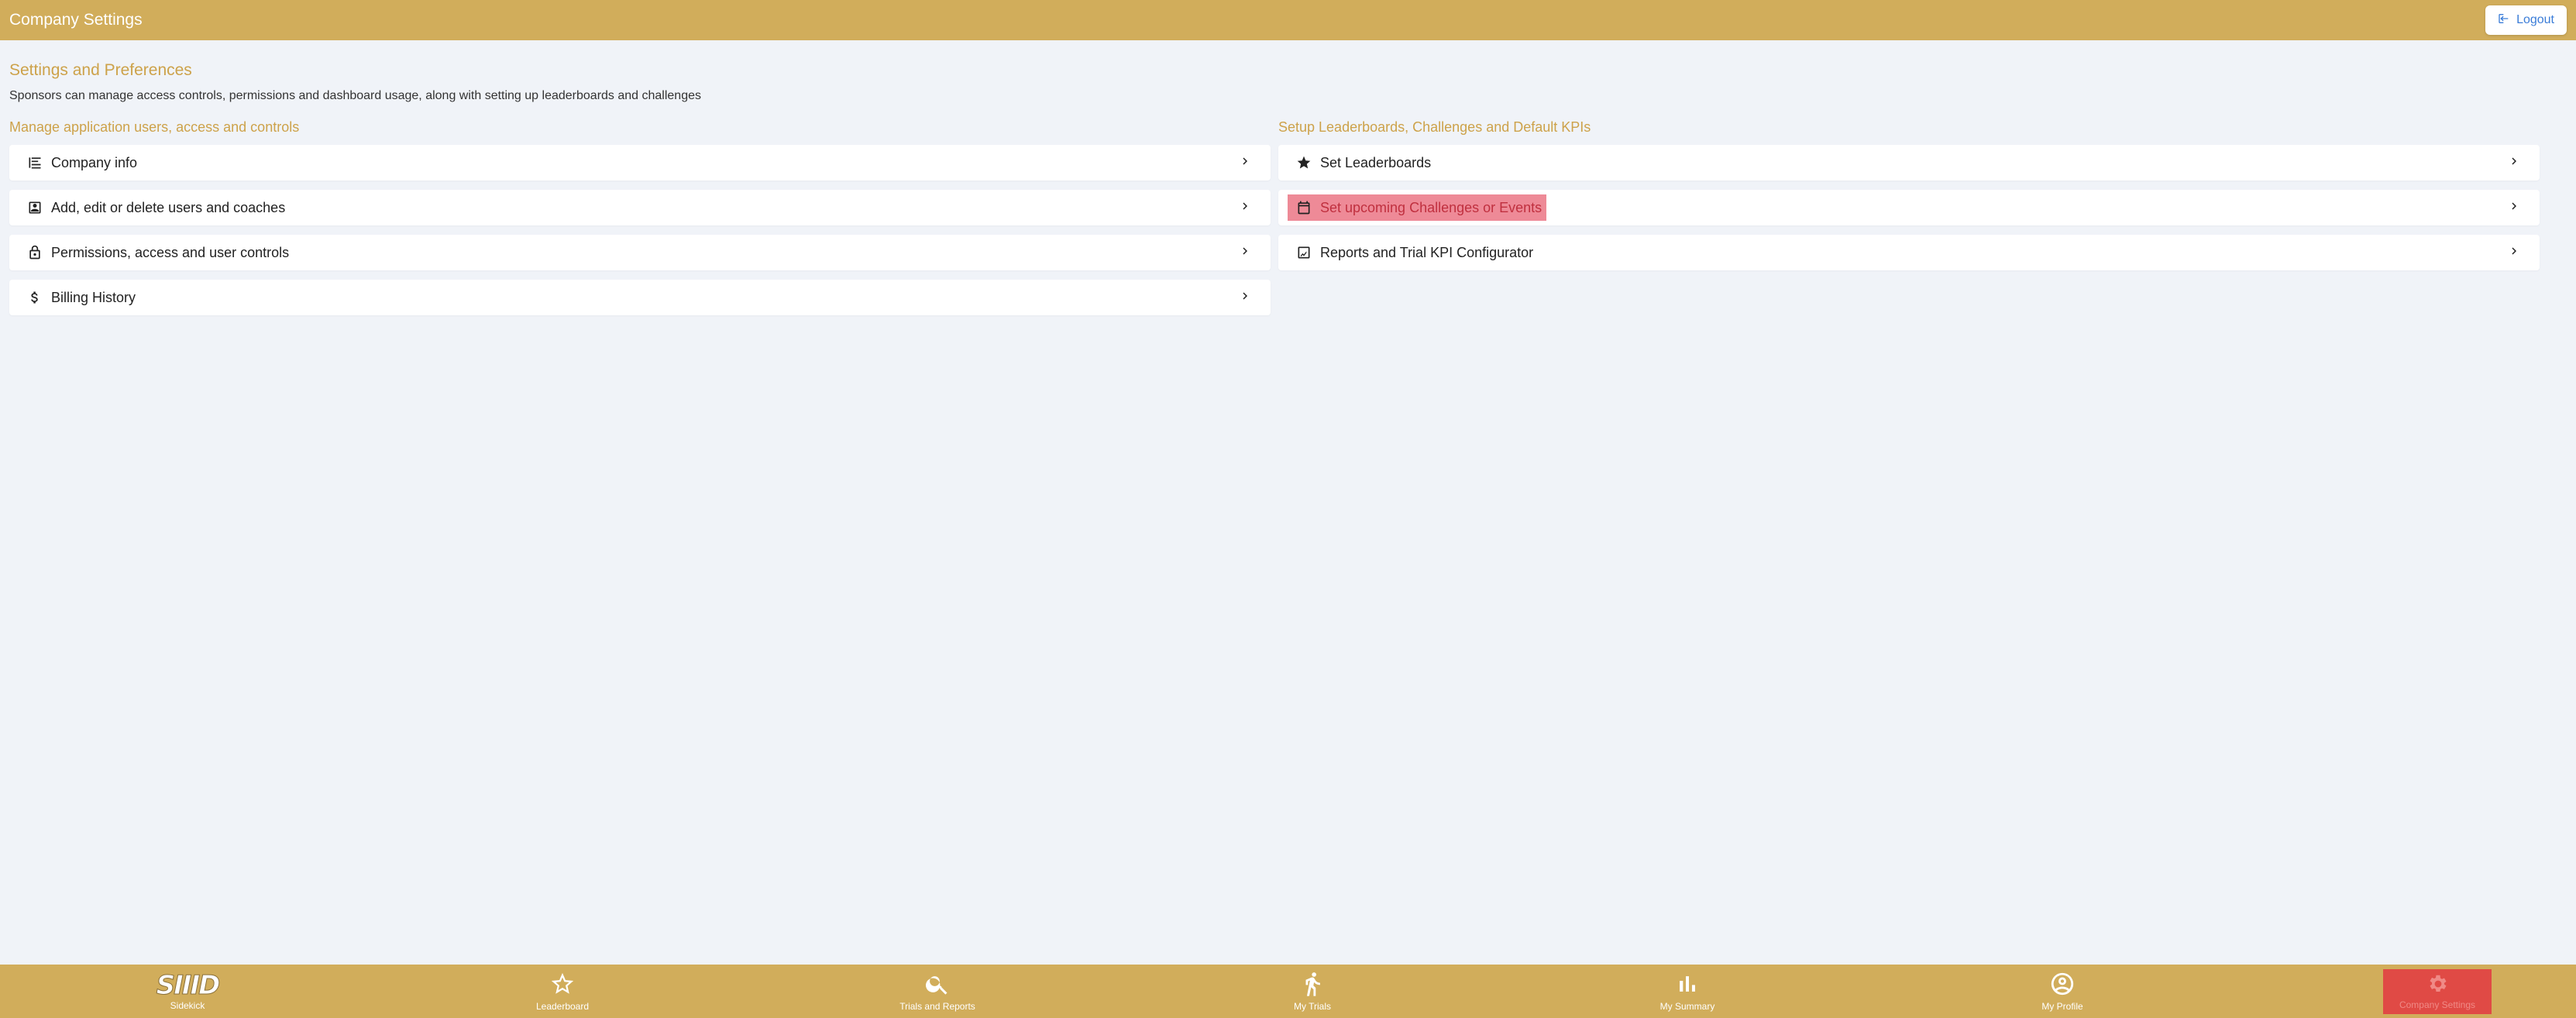 The width and height of the screenshot is (2576, 1018). What do you see at coordinates (2062, 1007) in the screenshot?
I see `nav-label: My Profile` at bounding box center [2062, 1007].